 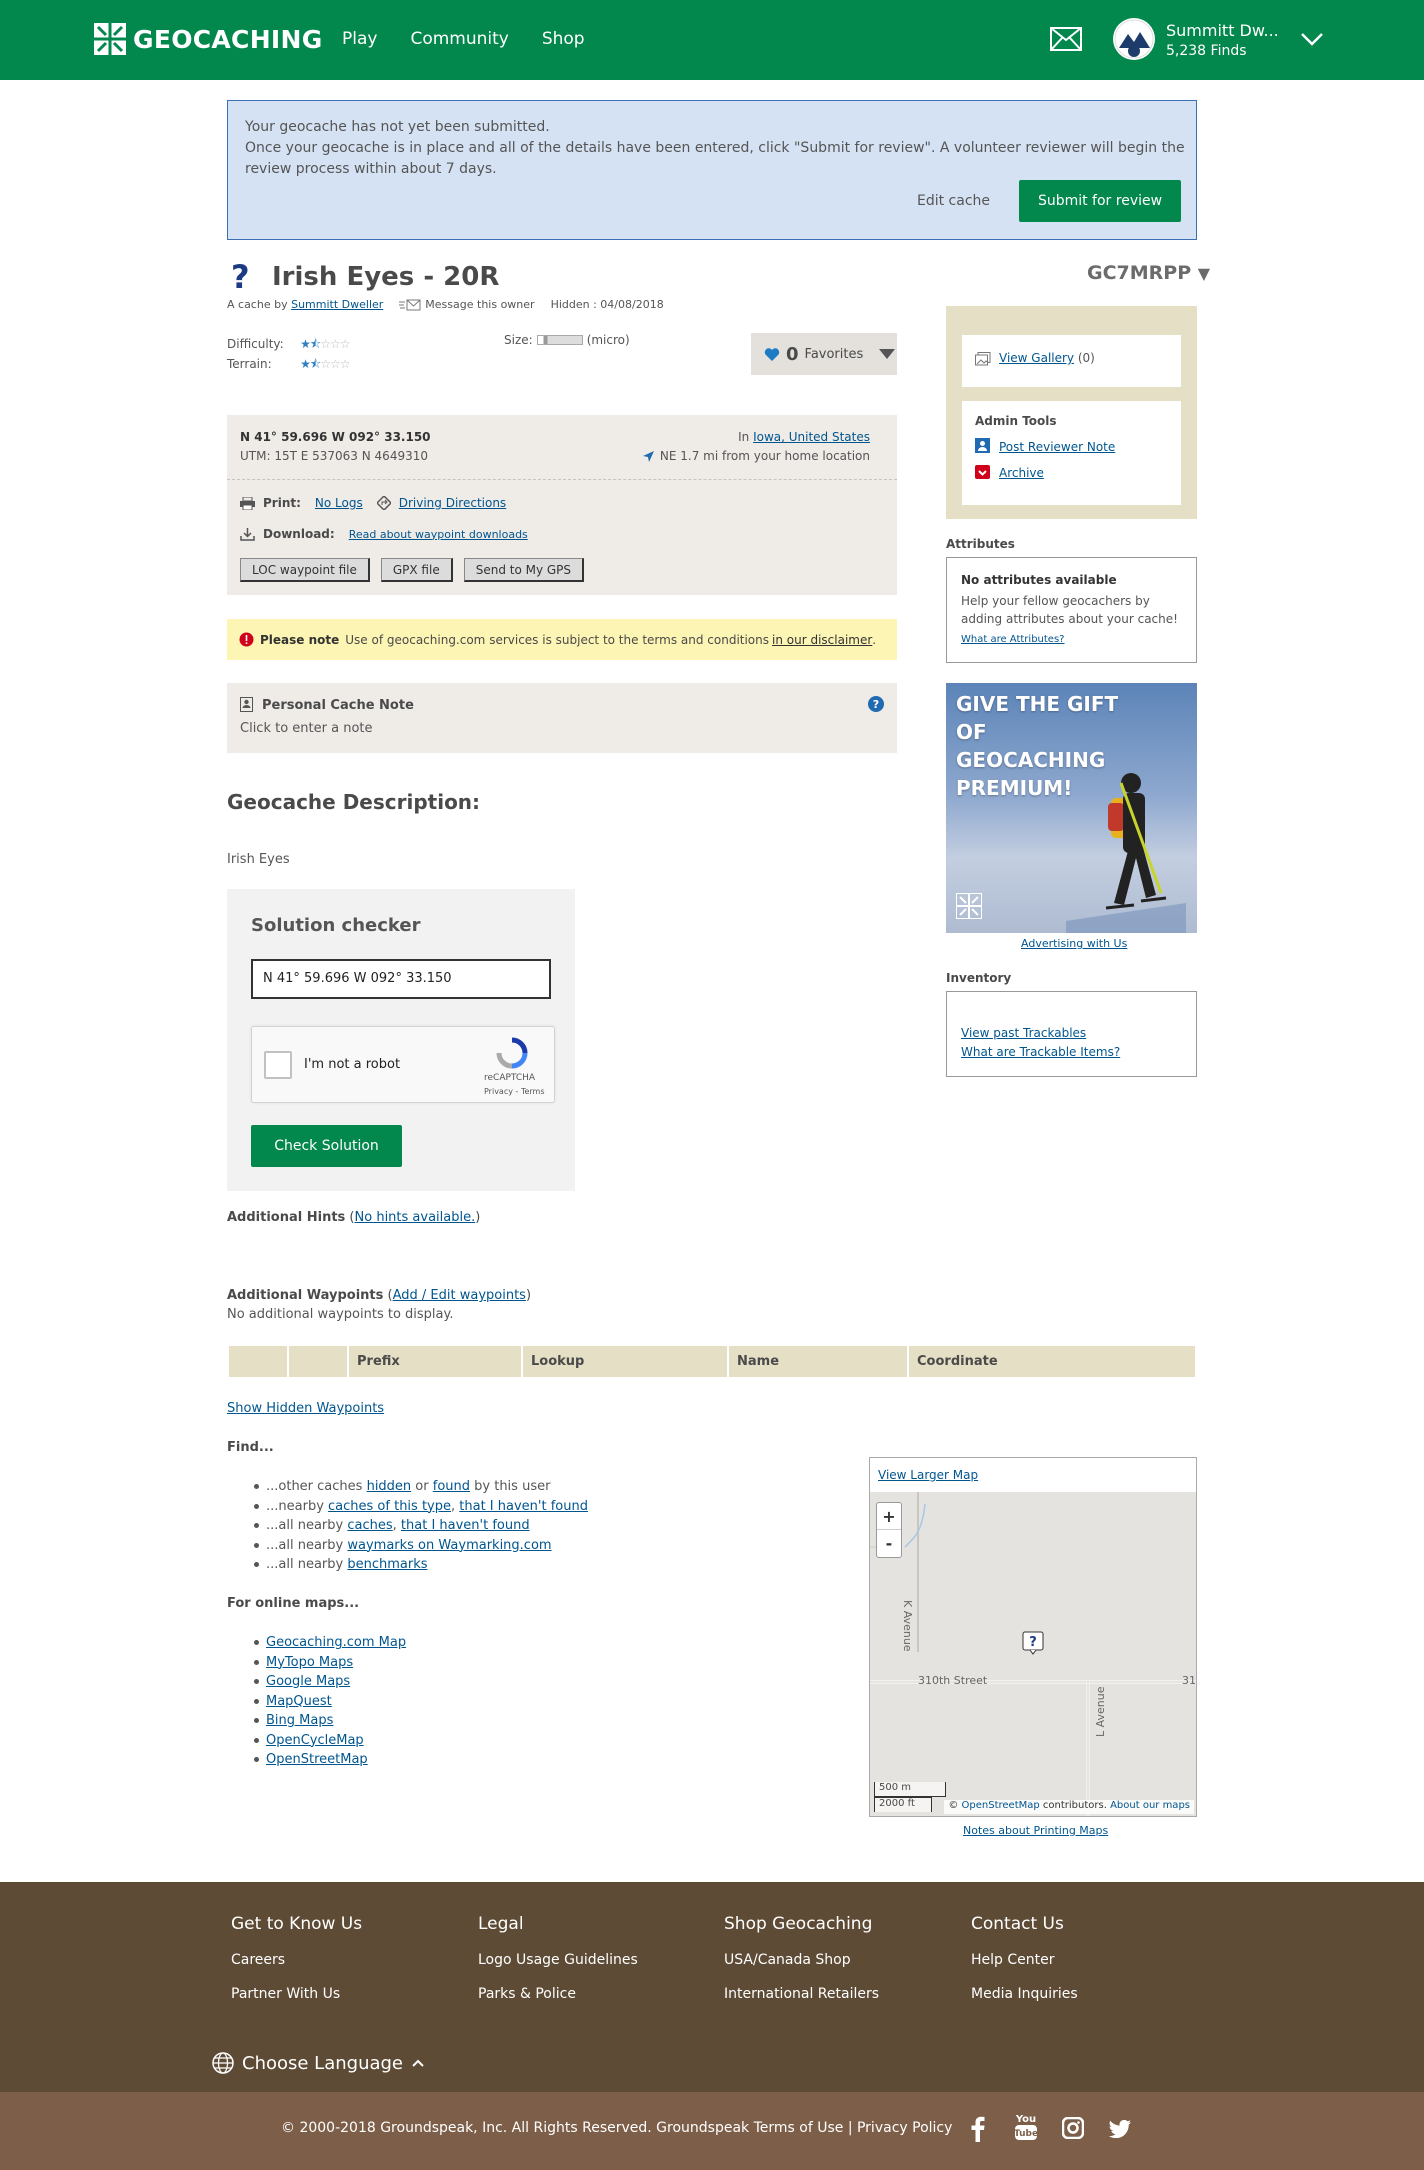 What do you see at coordinates (299, 1701) in the screenshot?
I see `map-link: MapQuest` at bounding box center [299, 1701].